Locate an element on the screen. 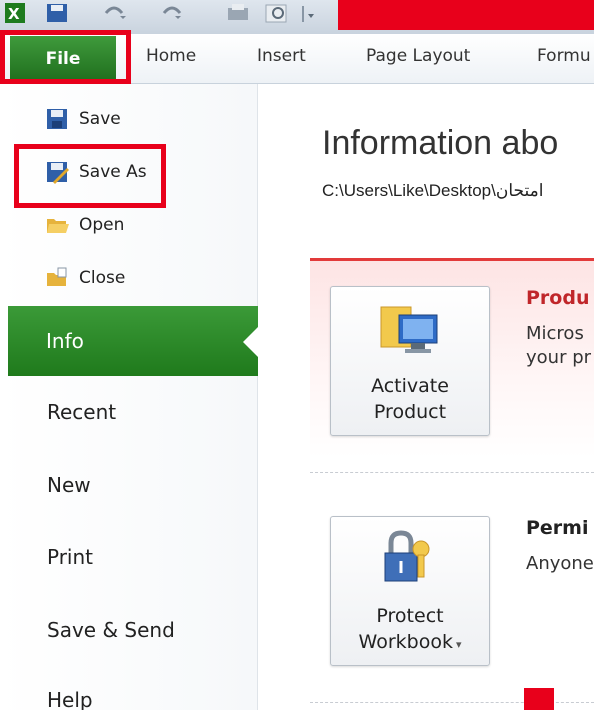  menu-item-save-send: Save & Send is located at coordinates (111, 630).